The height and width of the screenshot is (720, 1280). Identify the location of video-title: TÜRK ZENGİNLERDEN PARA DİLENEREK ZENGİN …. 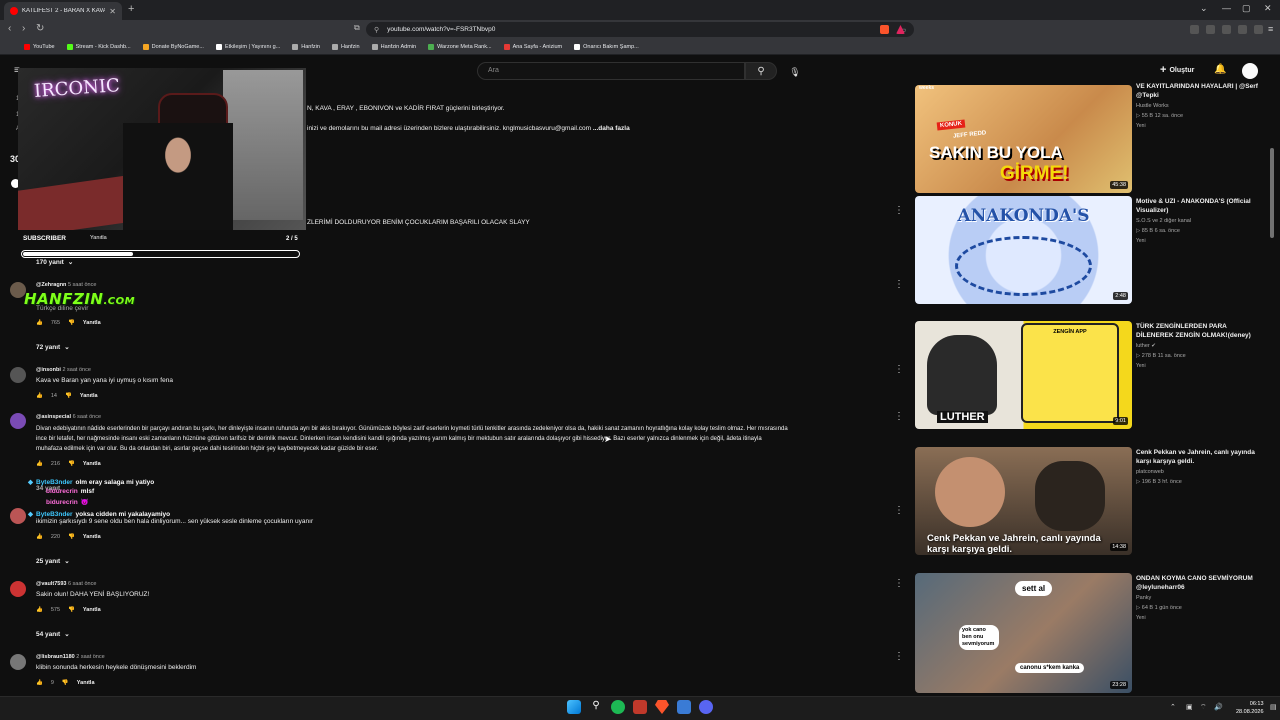
(1198, 331).